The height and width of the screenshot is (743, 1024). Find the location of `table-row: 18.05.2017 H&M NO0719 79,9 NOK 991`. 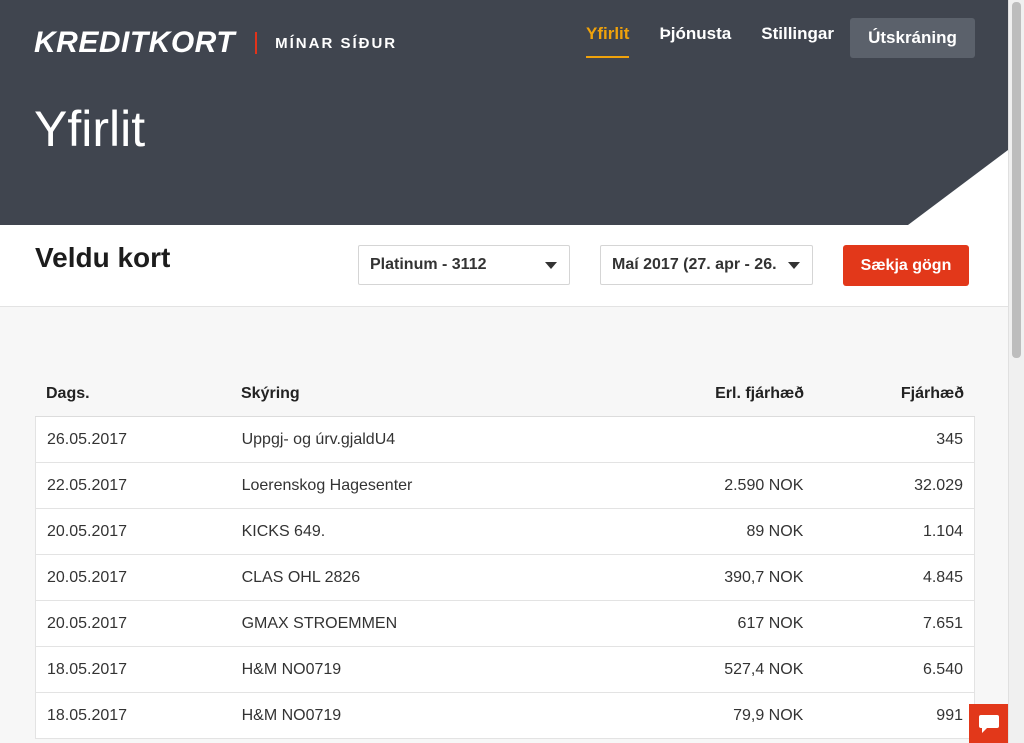

table-row: 18.05.2017 H&M NO0719 79,9 NOK 991 is located at coordinates (505, 716).